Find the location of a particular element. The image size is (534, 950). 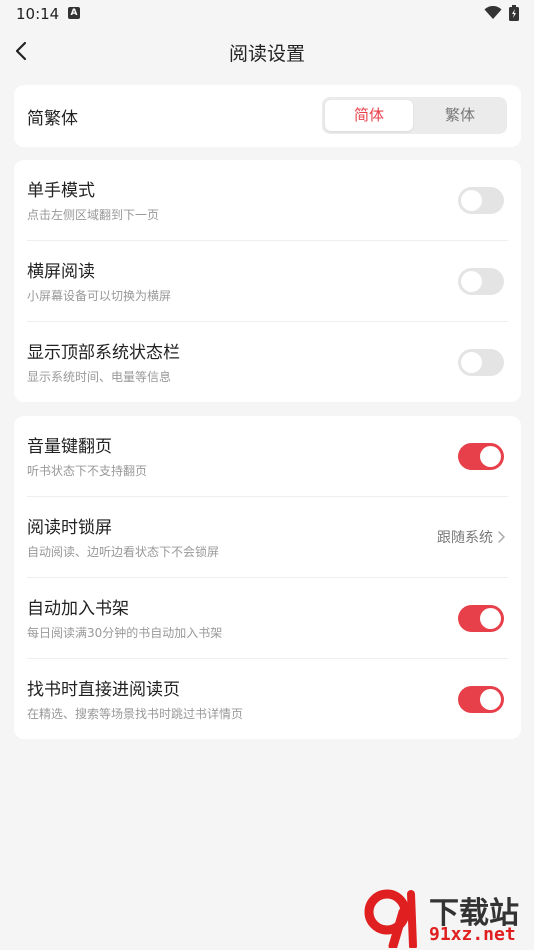

option-traditional: 繁体 is located at coordinates (460, 115).